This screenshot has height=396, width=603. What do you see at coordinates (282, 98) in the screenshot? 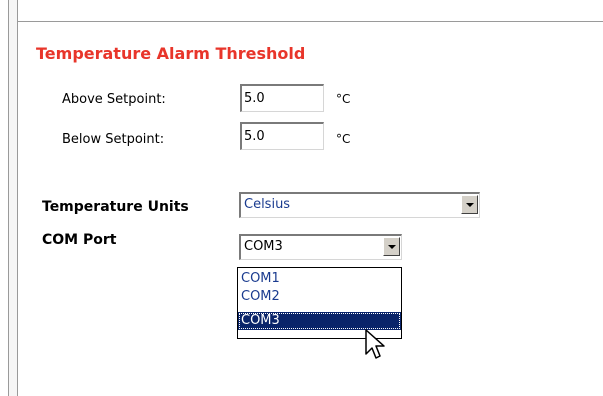
I see `above-setpoint-input` at bounding box center [282, 98].